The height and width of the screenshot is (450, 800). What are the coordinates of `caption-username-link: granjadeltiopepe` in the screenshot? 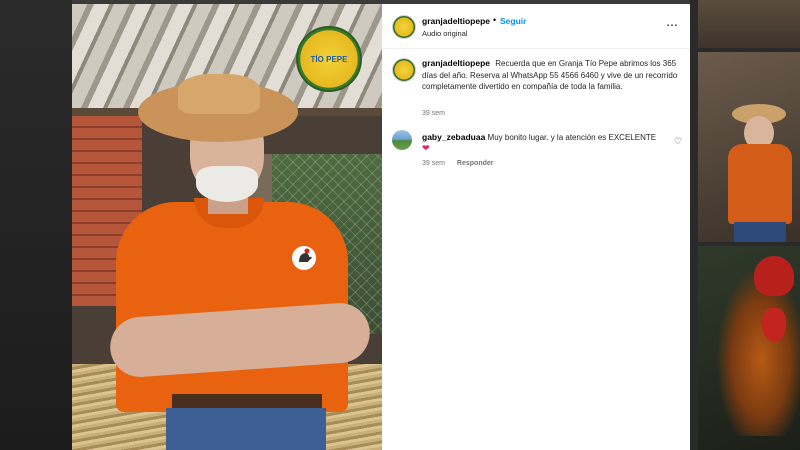 It's located at (456, 63).